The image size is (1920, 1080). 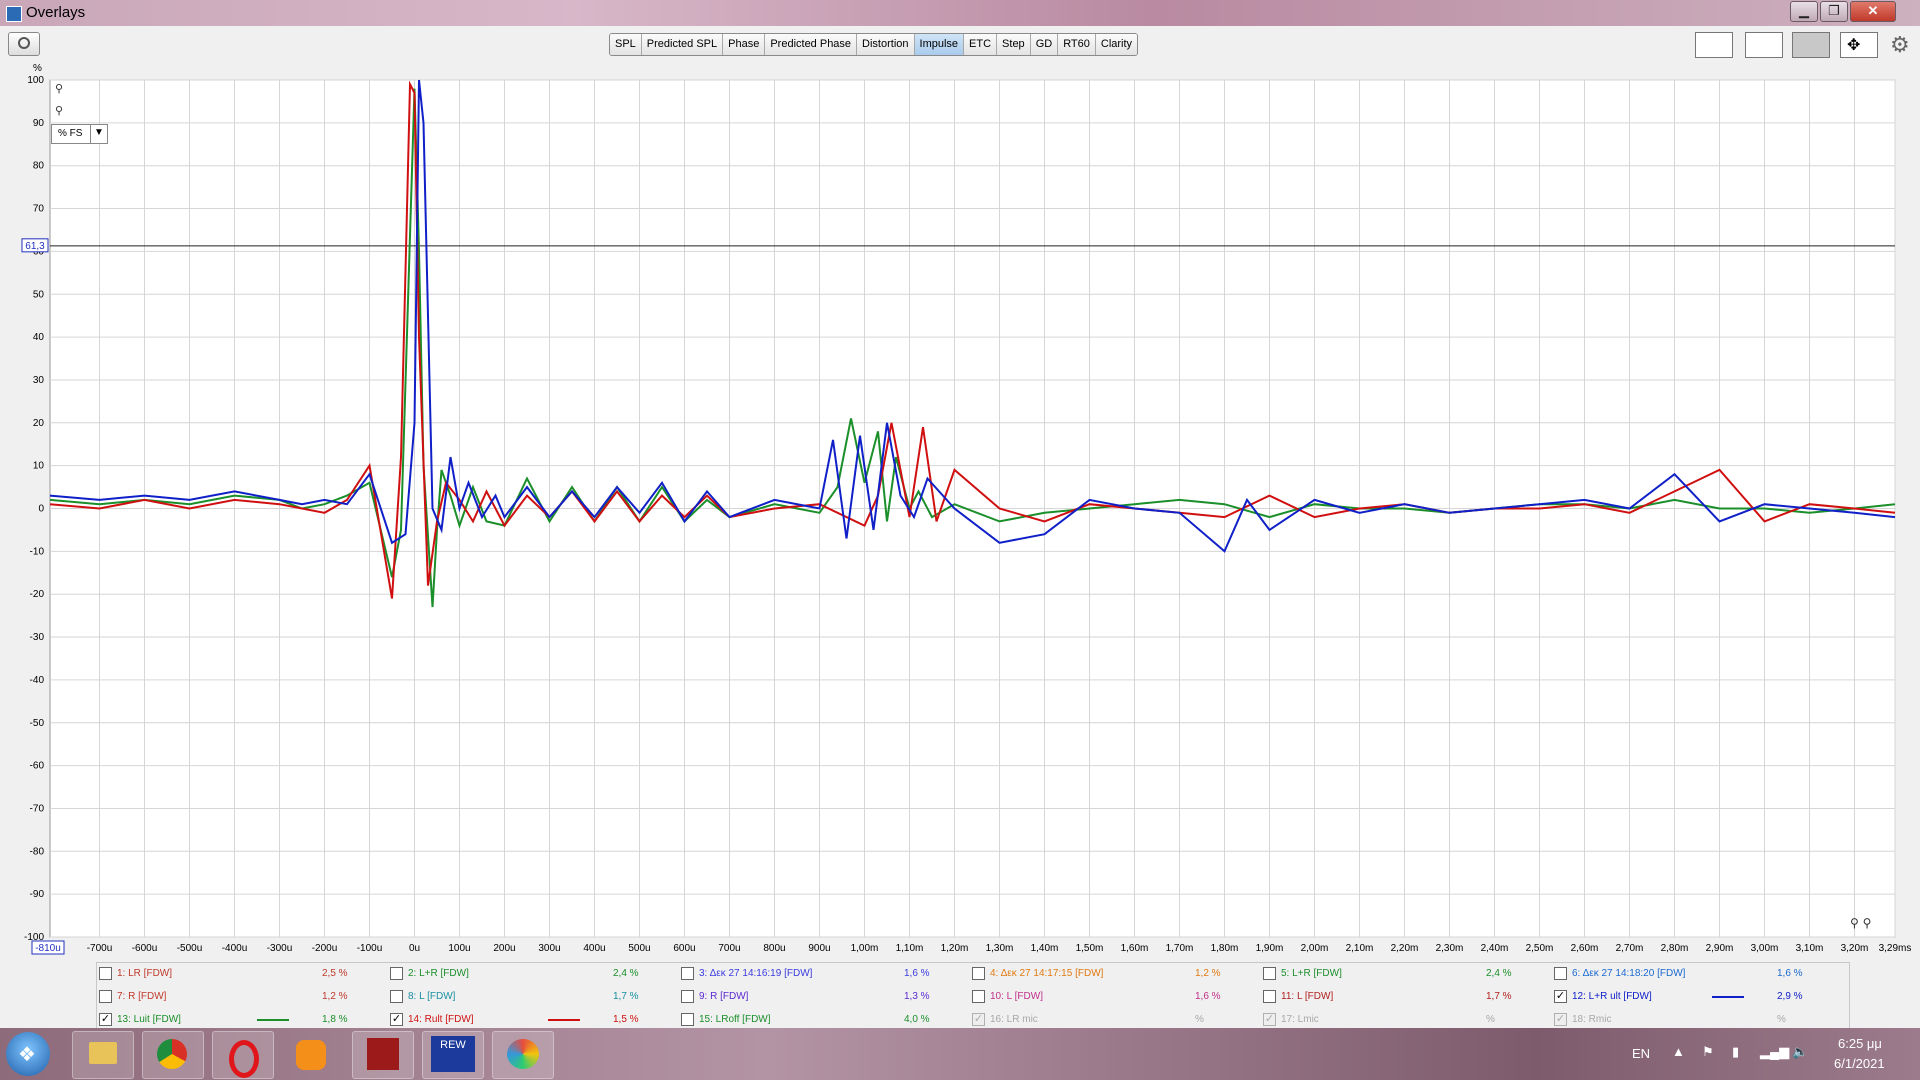 I want to click on paint-icon, so click(x=523, y=1055).